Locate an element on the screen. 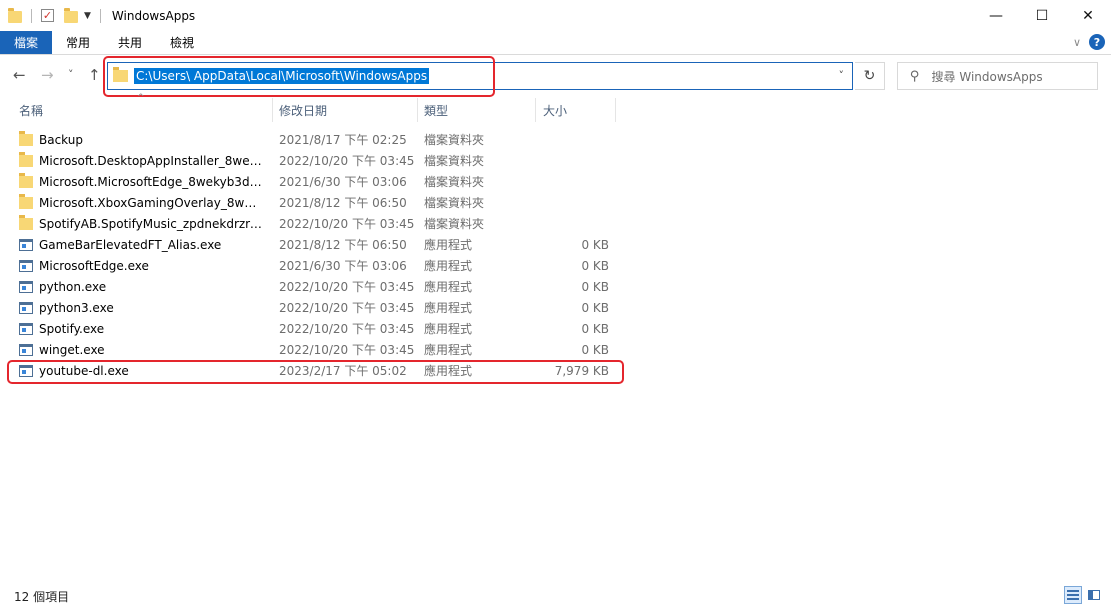 Image resolution: width=1111 pixels, height=609 pixels. expand-ribbon-icon: ∨ is located at coordinates (1077, 42).